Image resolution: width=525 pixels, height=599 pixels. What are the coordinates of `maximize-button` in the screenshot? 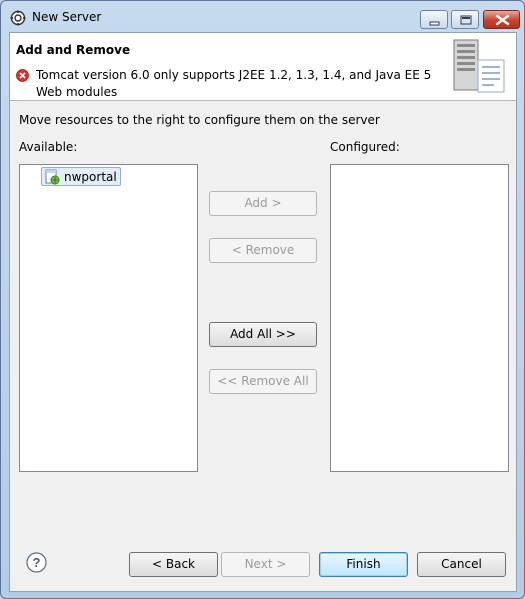 It's located at (465, 19).